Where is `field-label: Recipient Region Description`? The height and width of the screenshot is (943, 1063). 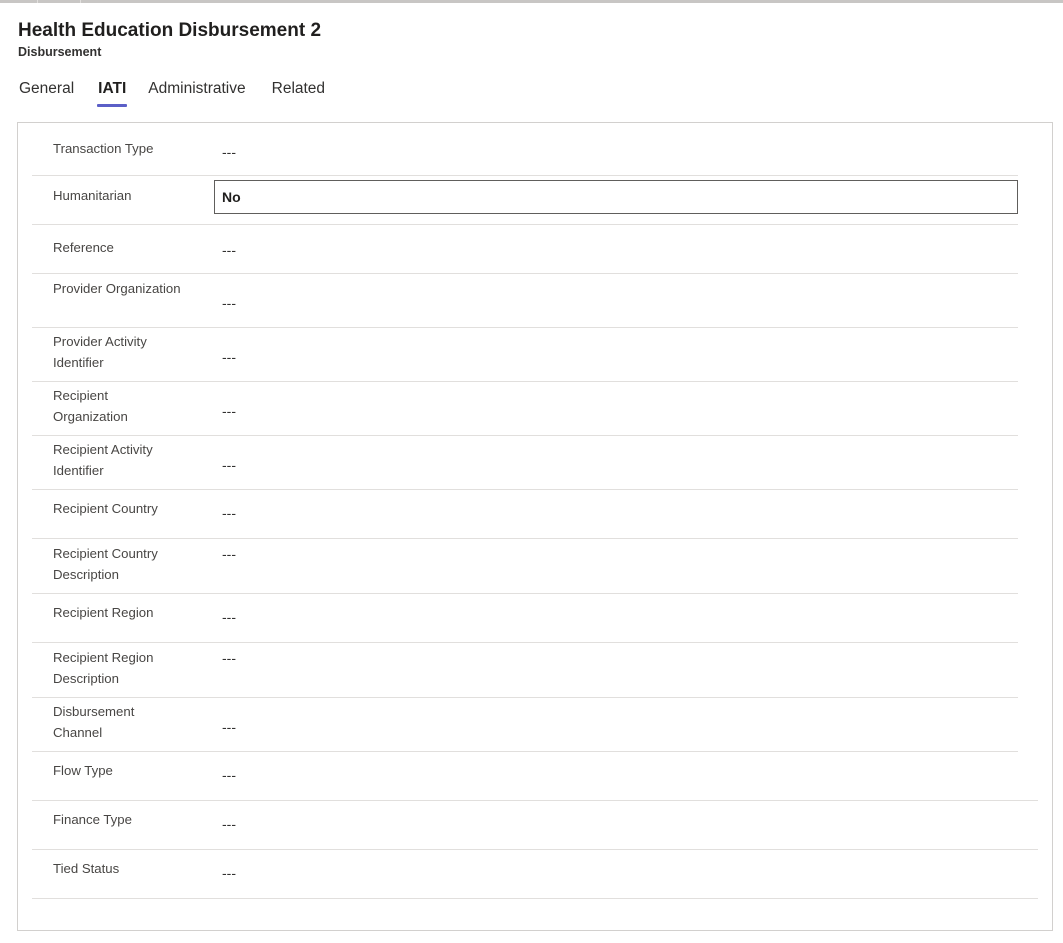 field-label: Recipient Region Description is located at coordinates (103, 668).